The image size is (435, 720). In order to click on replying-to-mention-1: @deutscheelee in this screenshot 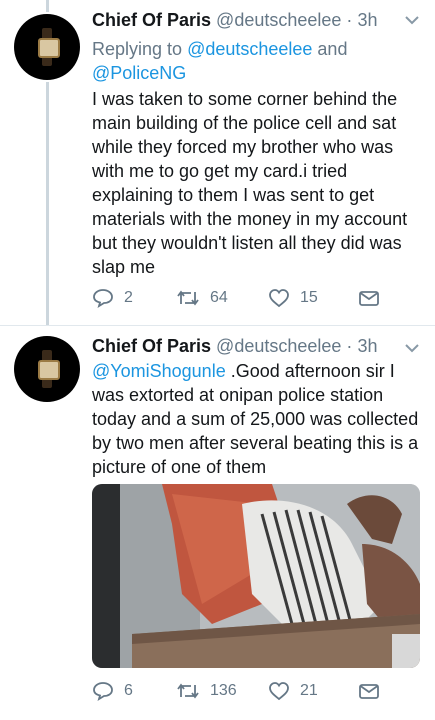, I will do `click(249, 49)`.